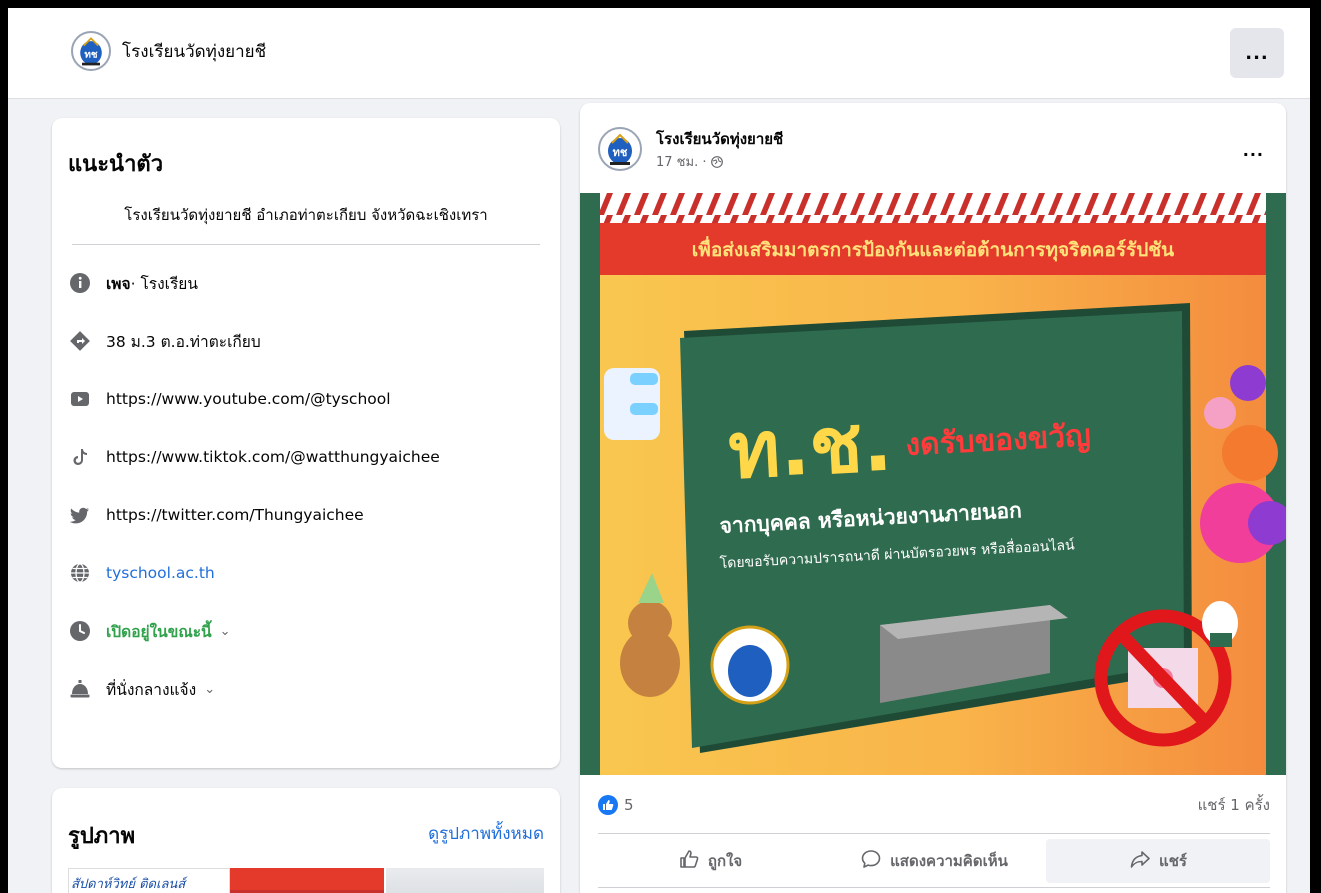 This screenshot has width=1321, height=893. Describe the element at coordinates (934, 805) in the screenshot. I see `post-stats: 5 แชร์ 1 ครั้ง` at that location.